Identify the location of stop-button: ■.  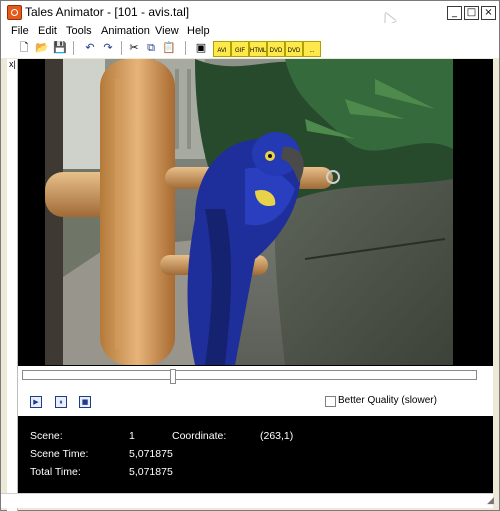
(85, 402).